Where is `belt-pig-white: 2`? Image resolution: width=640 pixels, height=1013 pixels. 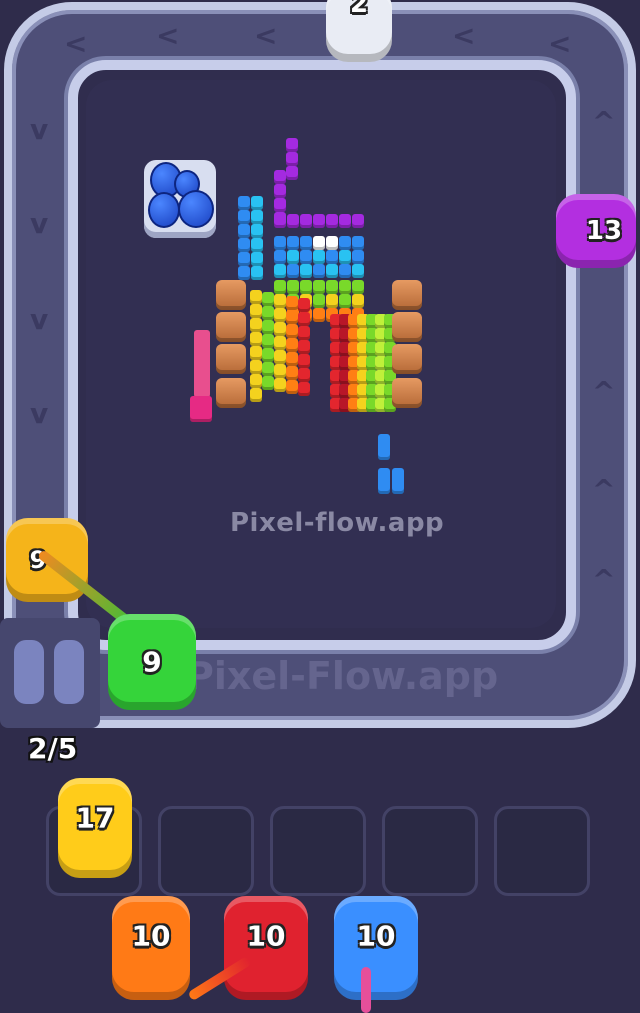 belt-pig-white: 2 is located at coordinates (359, 31).